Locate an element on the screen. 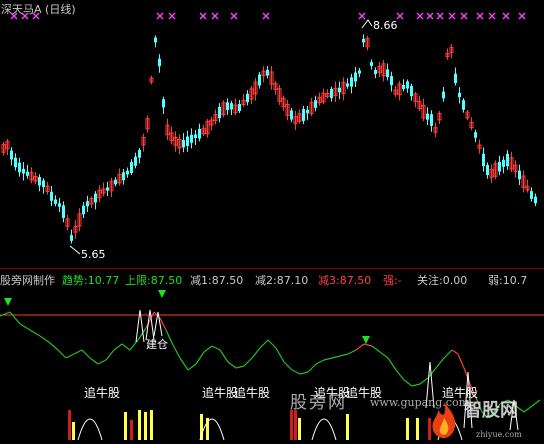 This screenshot has width=544, height=444. minus2-value: 减2:87.10 is located at coordinates (282, 280).